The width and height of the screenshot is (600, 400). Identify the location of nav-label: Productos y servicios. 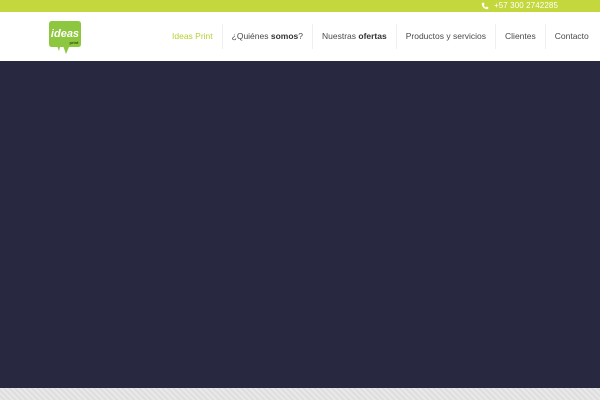
(446, 36).